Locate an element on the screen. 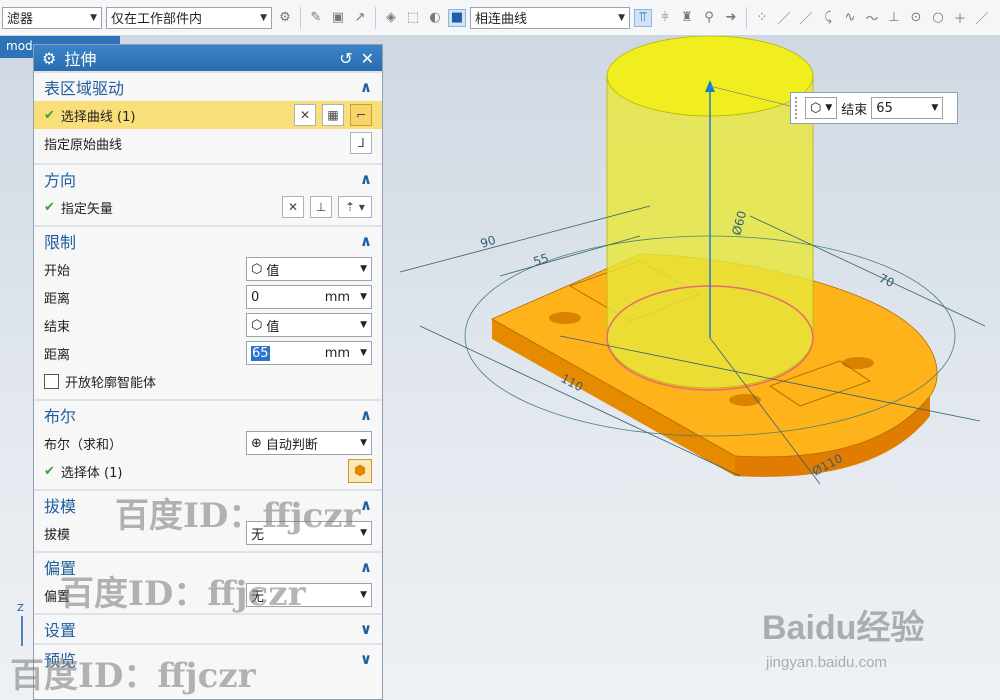  curve-icon: ⤹ is located at coordinates (828, 18).